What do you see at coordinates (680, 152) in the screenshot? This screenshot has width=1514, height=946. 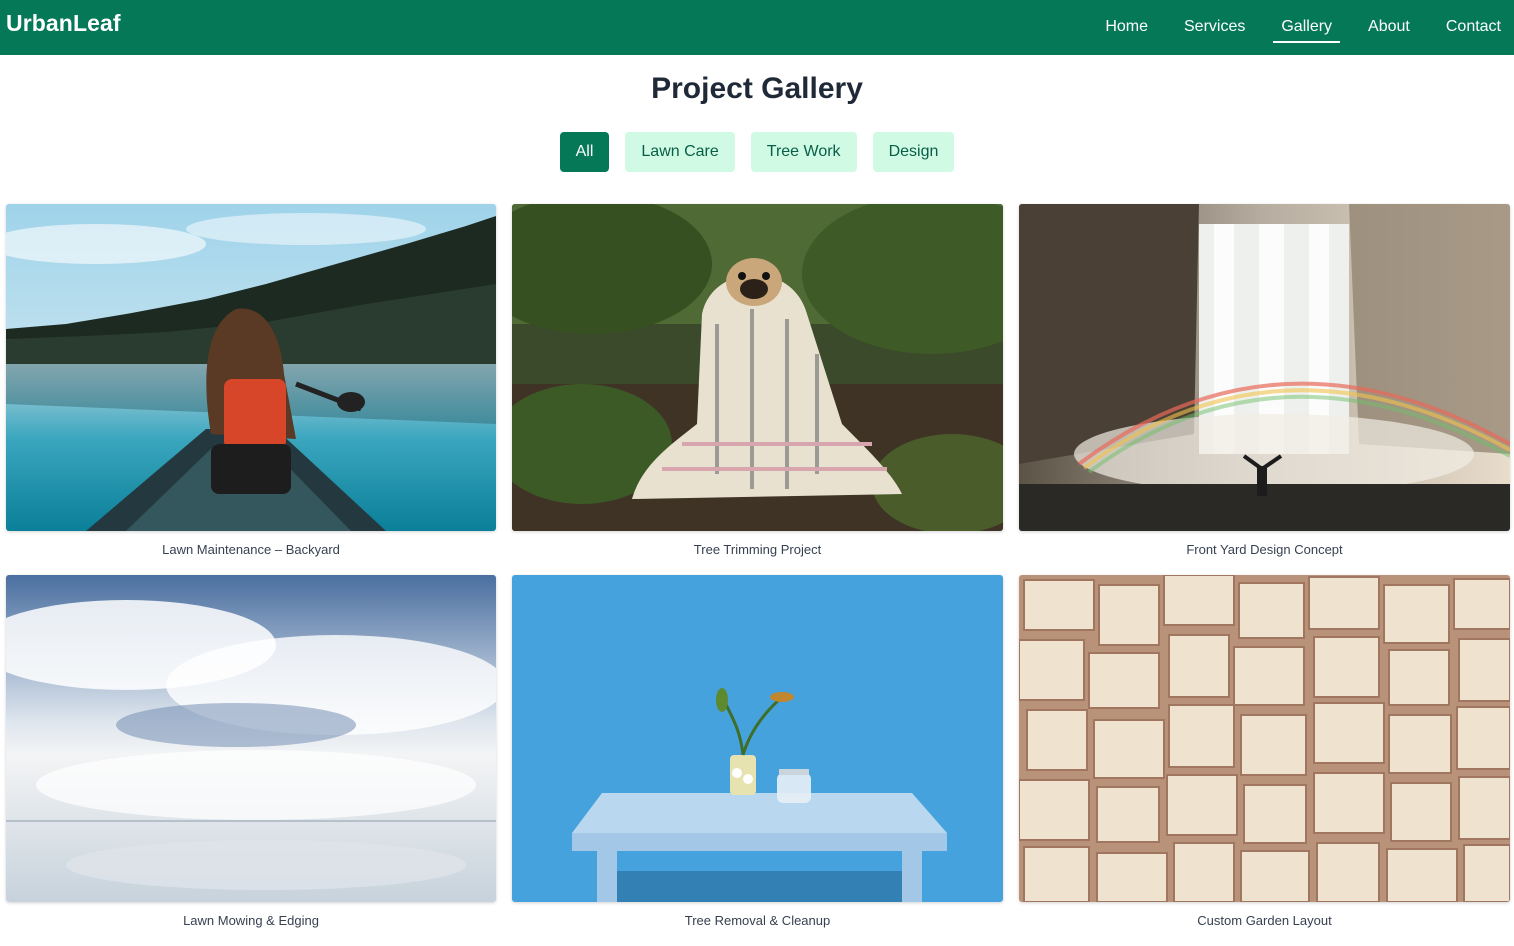 I see `filter-lawn-care-button: Lawn Care` at bounding box center [680, 152].